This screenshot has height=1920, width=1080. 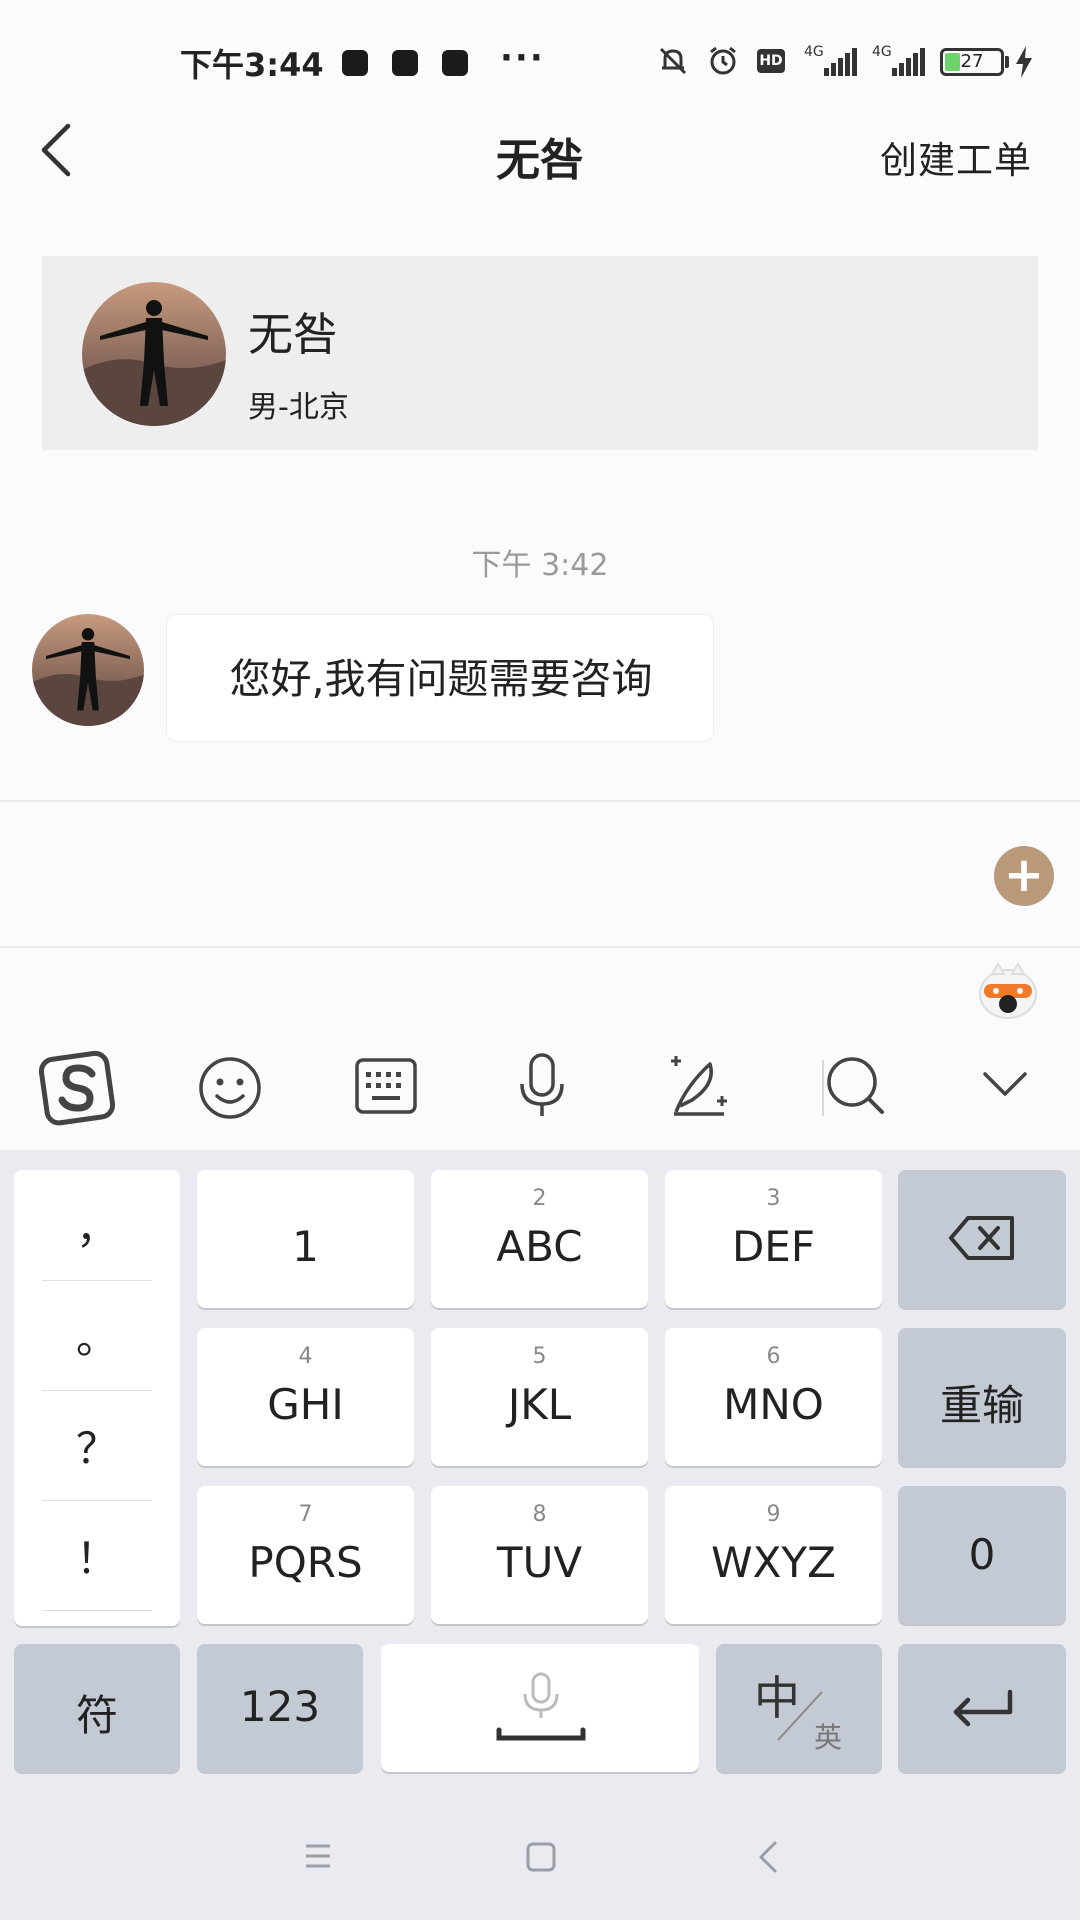 I want to click on sogou-logo-icon, so click(x=78, y=1088).